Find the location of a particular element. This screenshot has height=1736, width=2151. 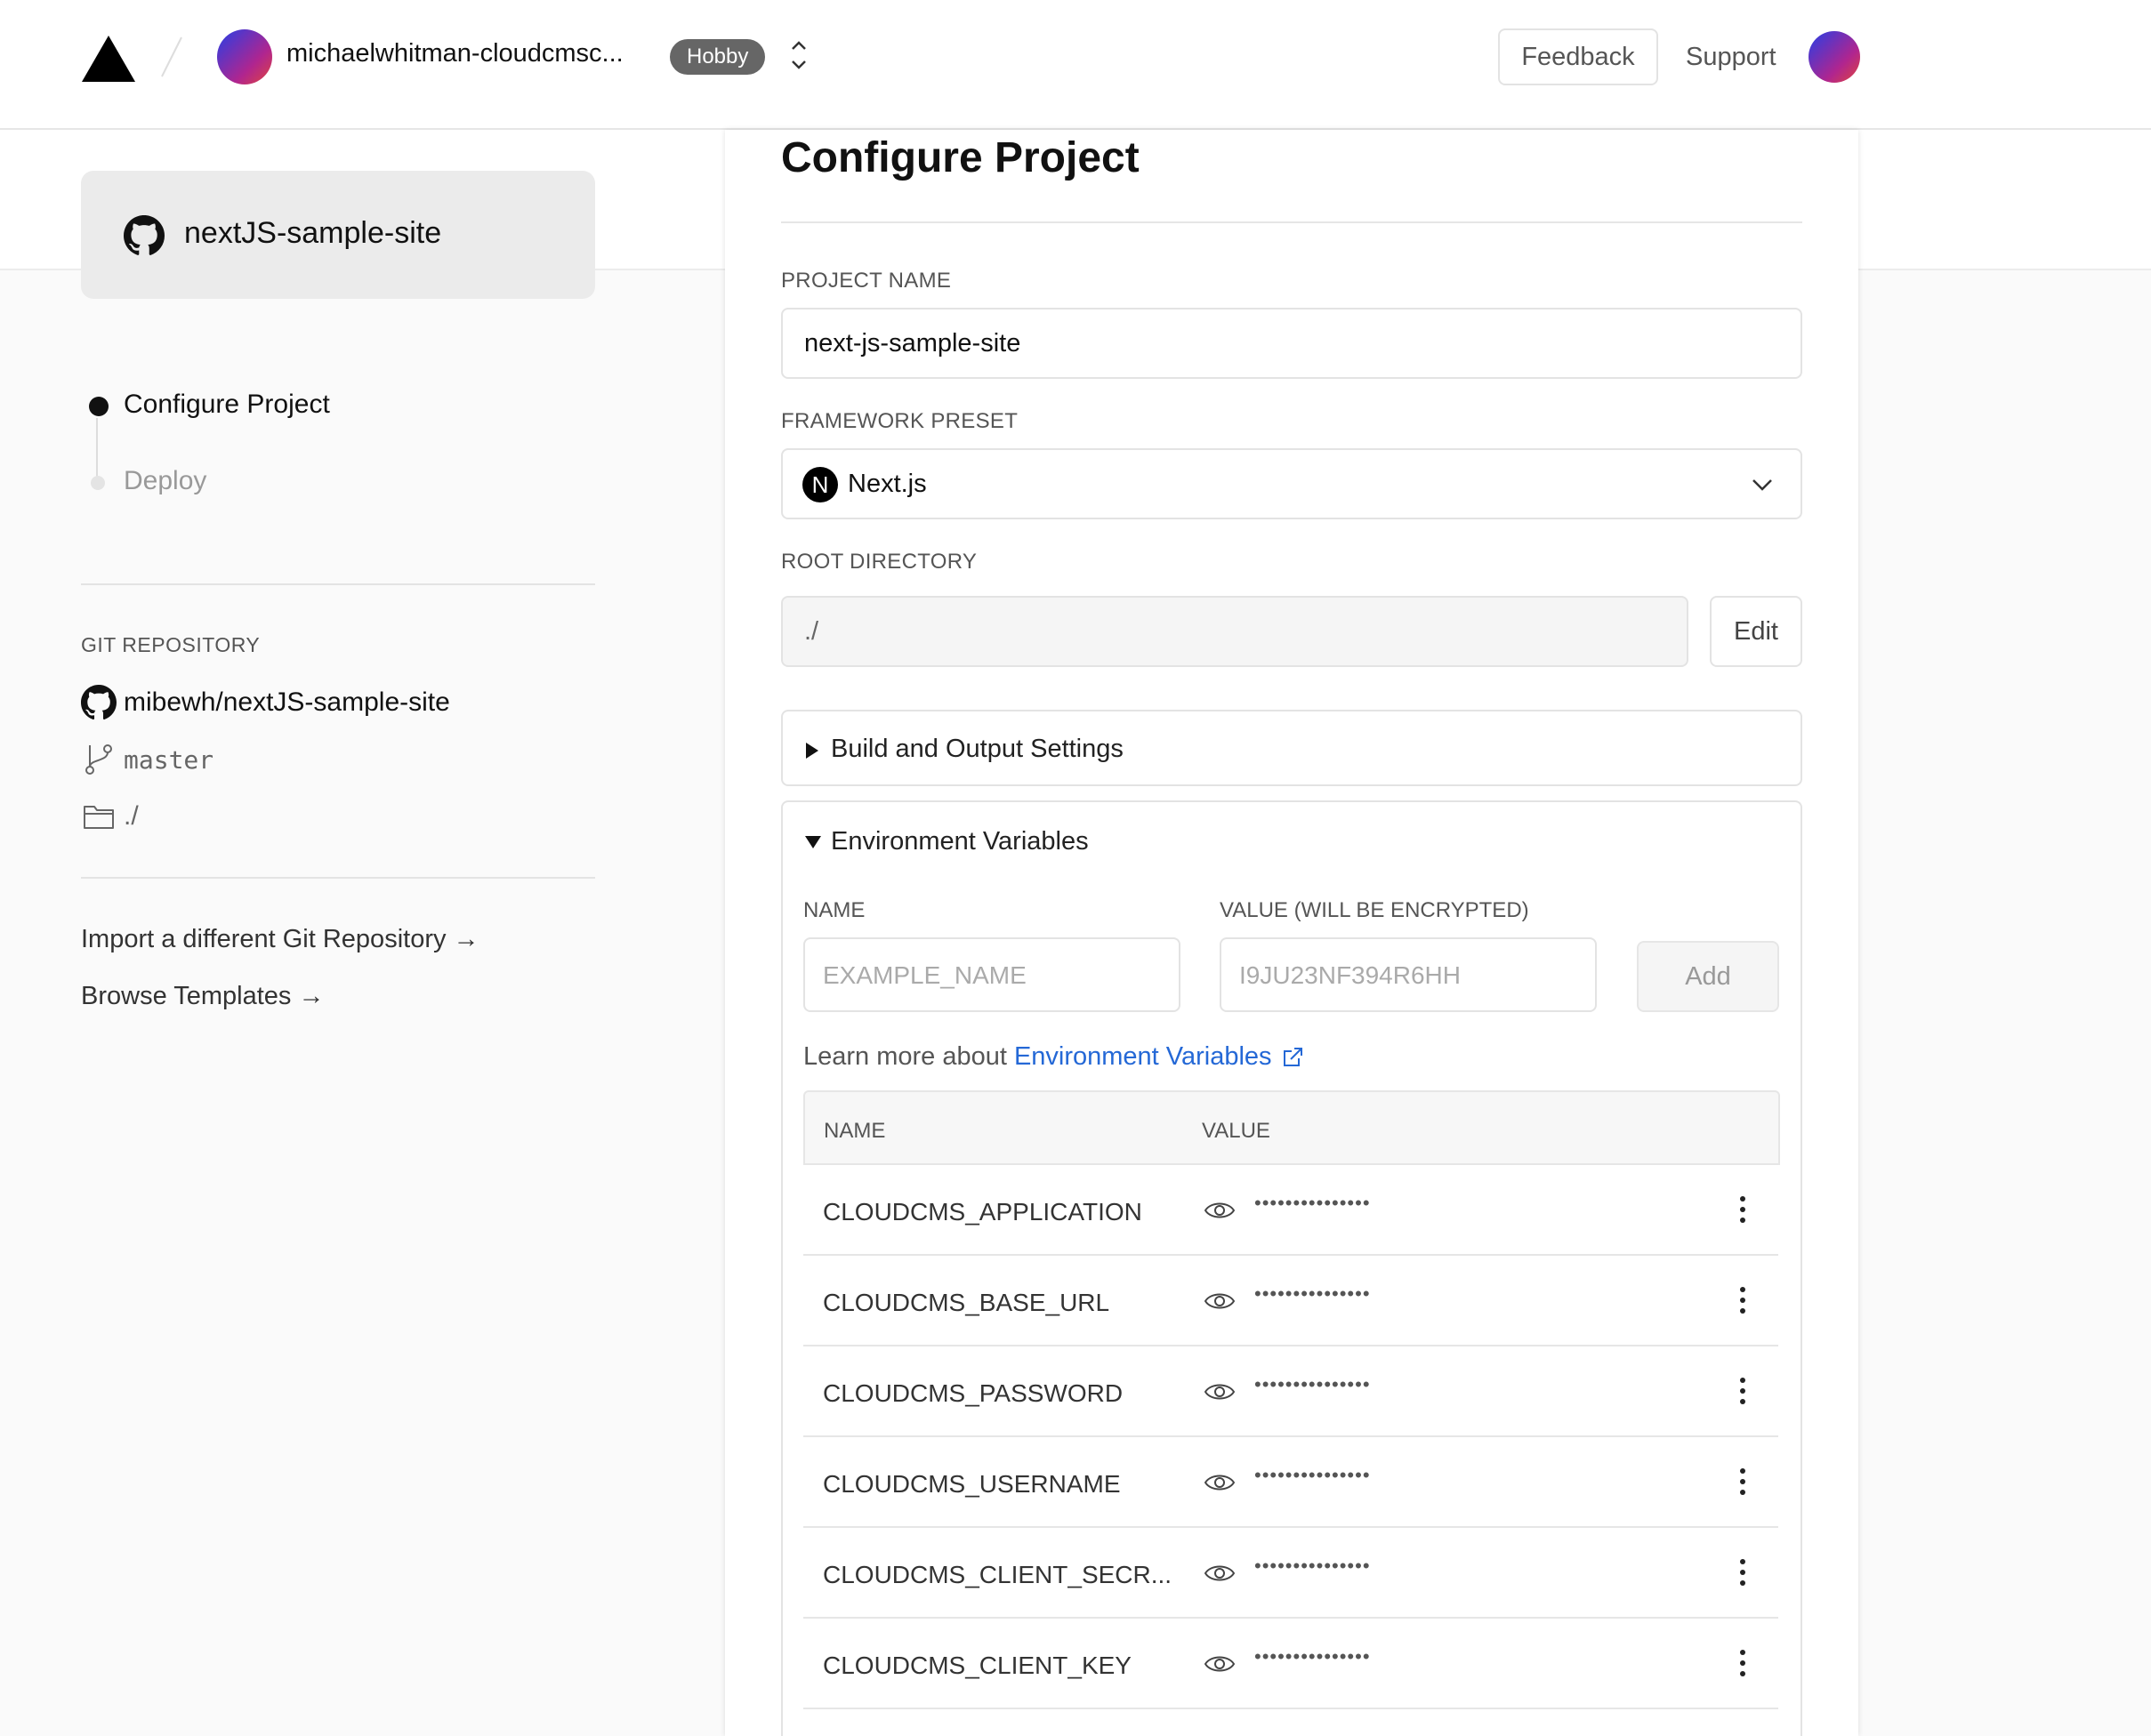

env-name-placeholder: EXAMPLE_NAME is located at coordinates (925, 975).